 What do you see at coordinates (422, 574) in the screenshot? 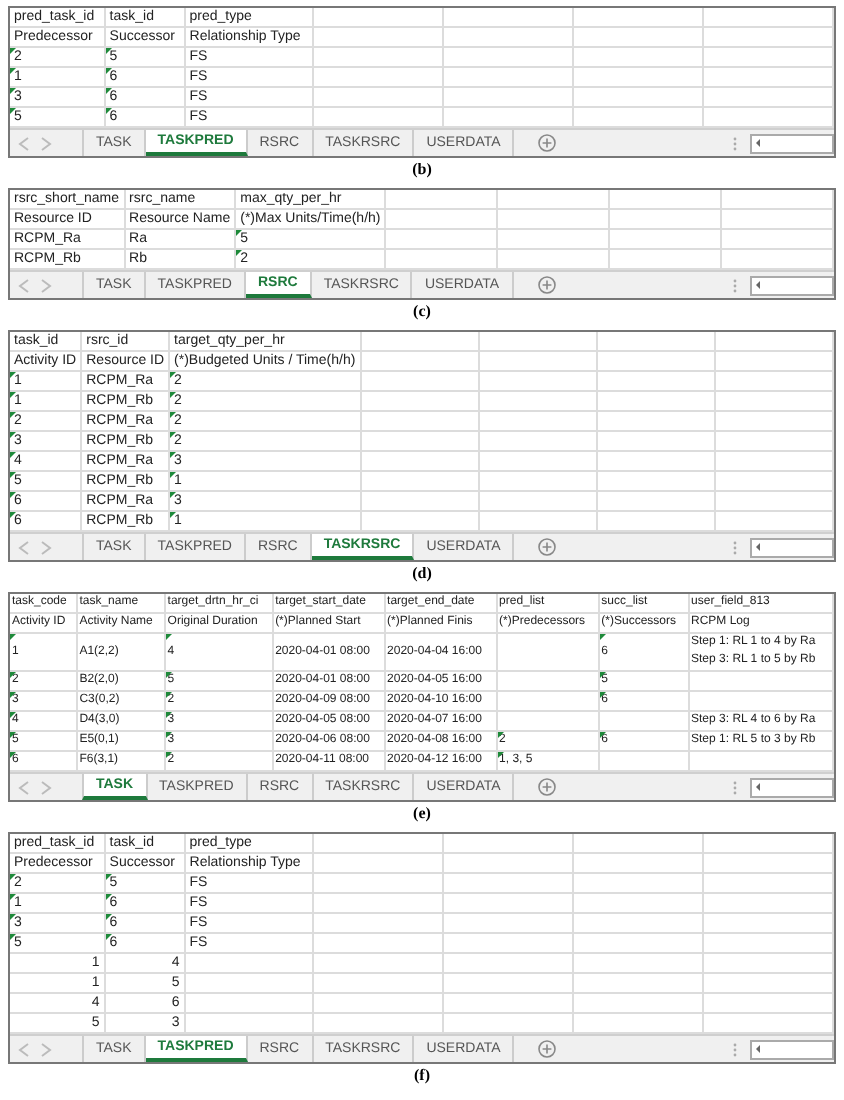
I see `figure-caption: (d)` at bounding box center [422, 574].